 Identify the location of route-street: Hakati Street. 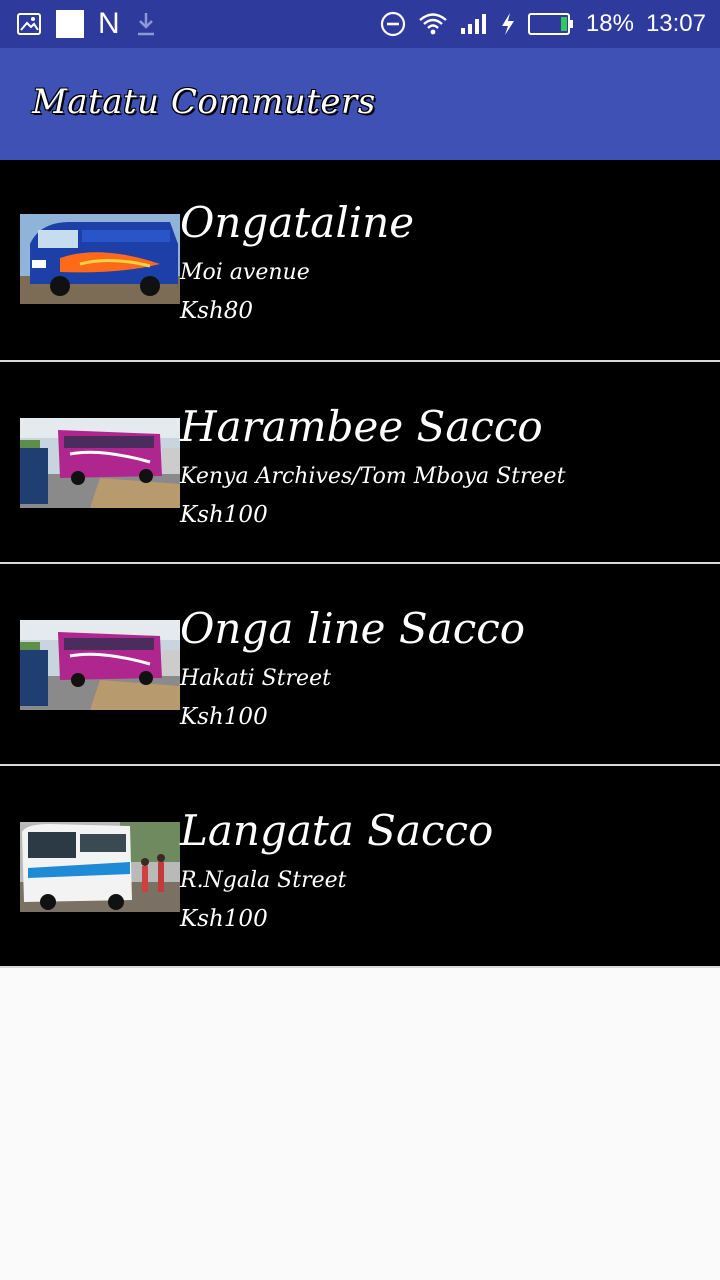
(255, 678).